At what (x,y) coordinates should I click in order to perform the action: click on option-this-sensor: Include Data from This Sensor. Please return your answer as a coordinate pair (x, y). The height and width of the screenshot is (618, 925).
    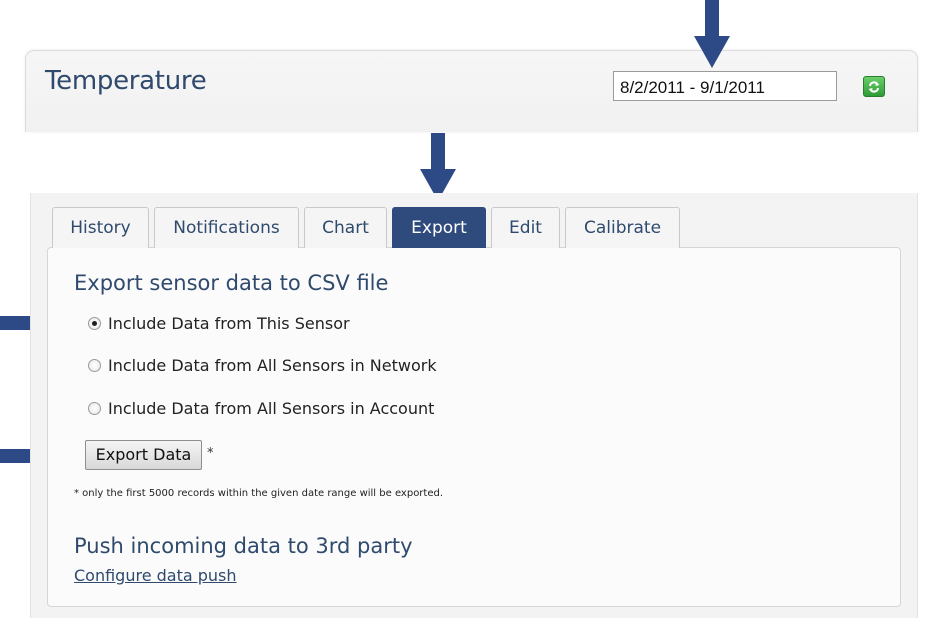
    Looking at the image, I should click on (219, 323).